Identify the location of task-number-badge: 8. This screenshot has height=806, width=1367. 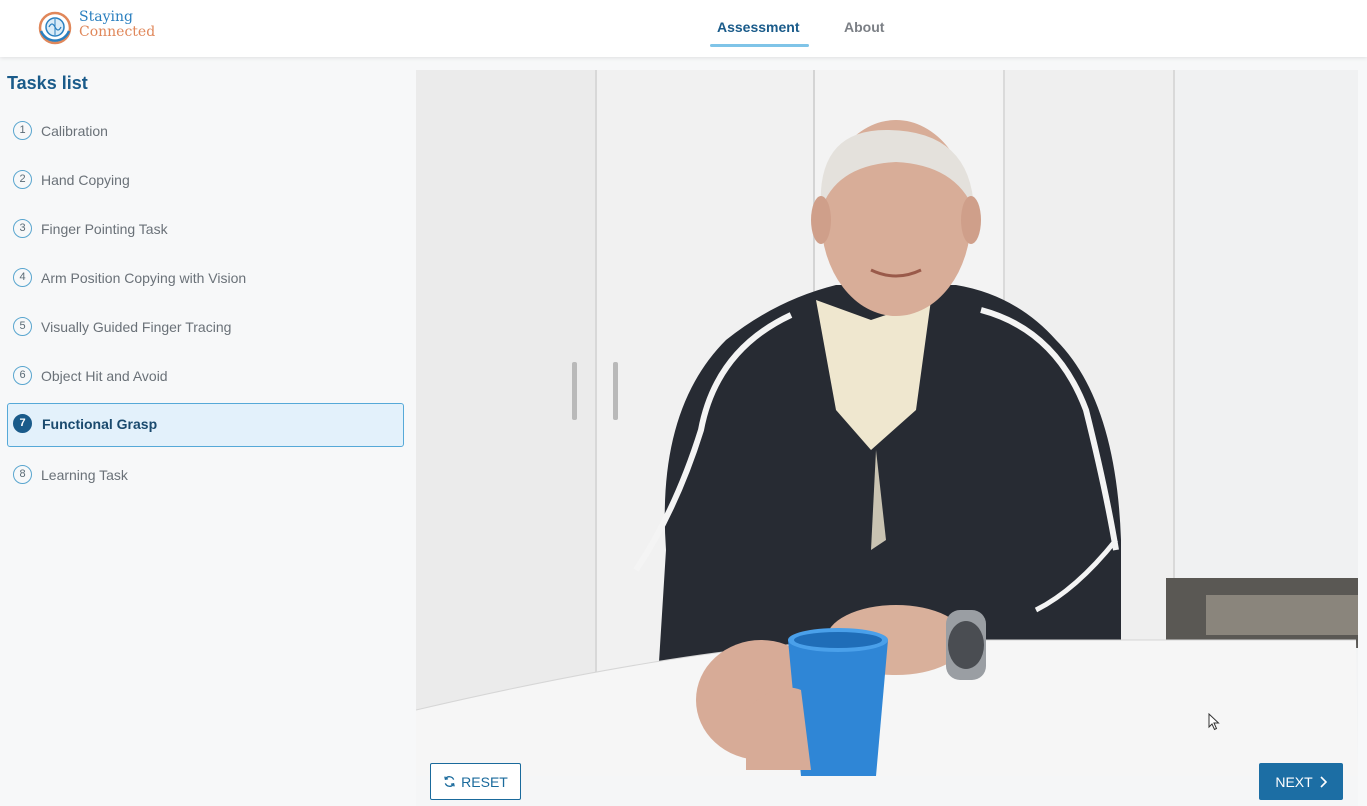
(22, 474).